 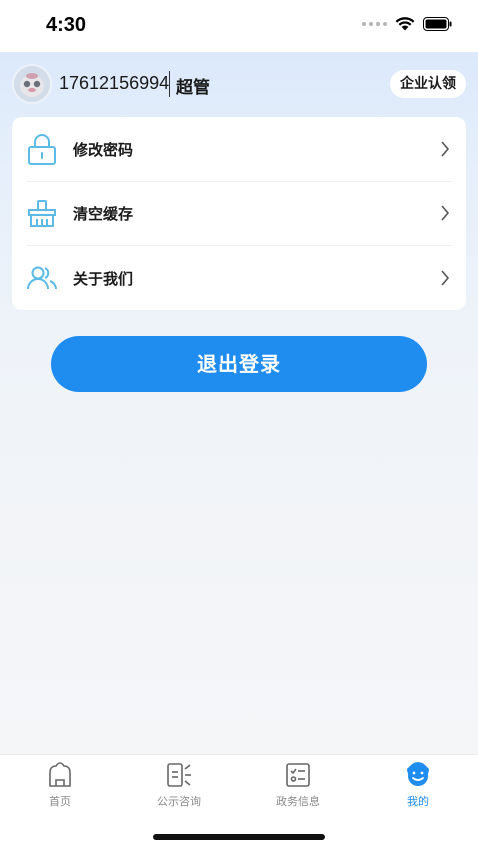 What do you see at coordinates (66, 25) in the screenshot?
I see `status-time: 4:30` at bounding box center [66, 25].